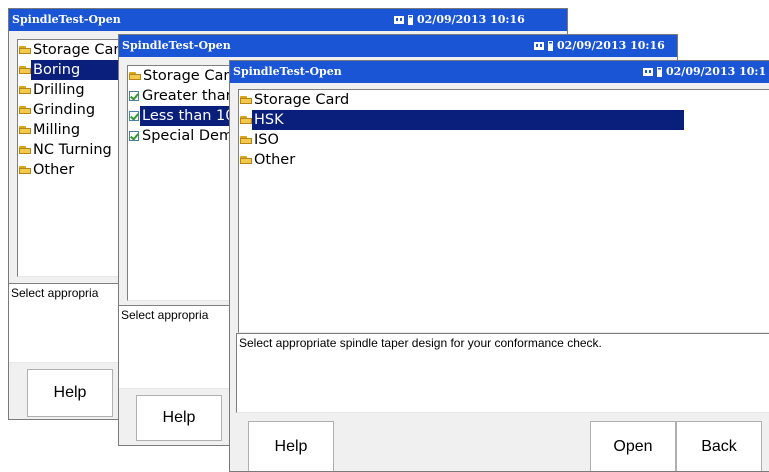  I want to click on tree-item: Storage Card, so click(504, 100).